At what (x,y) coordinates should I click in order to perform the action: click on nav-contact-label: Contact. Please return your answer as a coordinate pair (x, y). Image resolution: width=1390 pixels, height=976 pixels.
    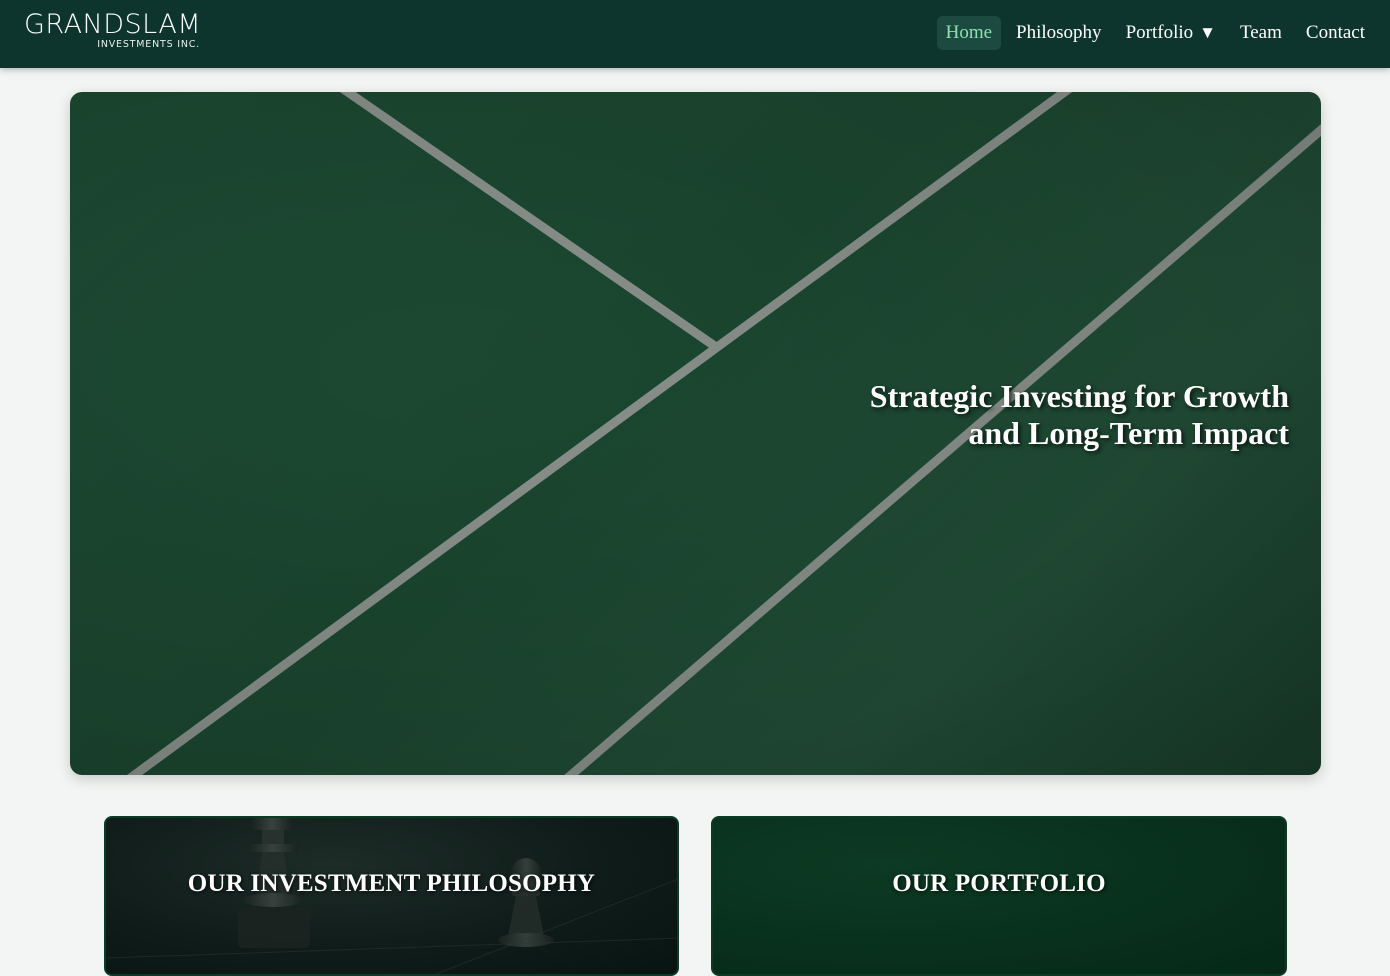
    Looking at the image, I should click on (1335, 32).